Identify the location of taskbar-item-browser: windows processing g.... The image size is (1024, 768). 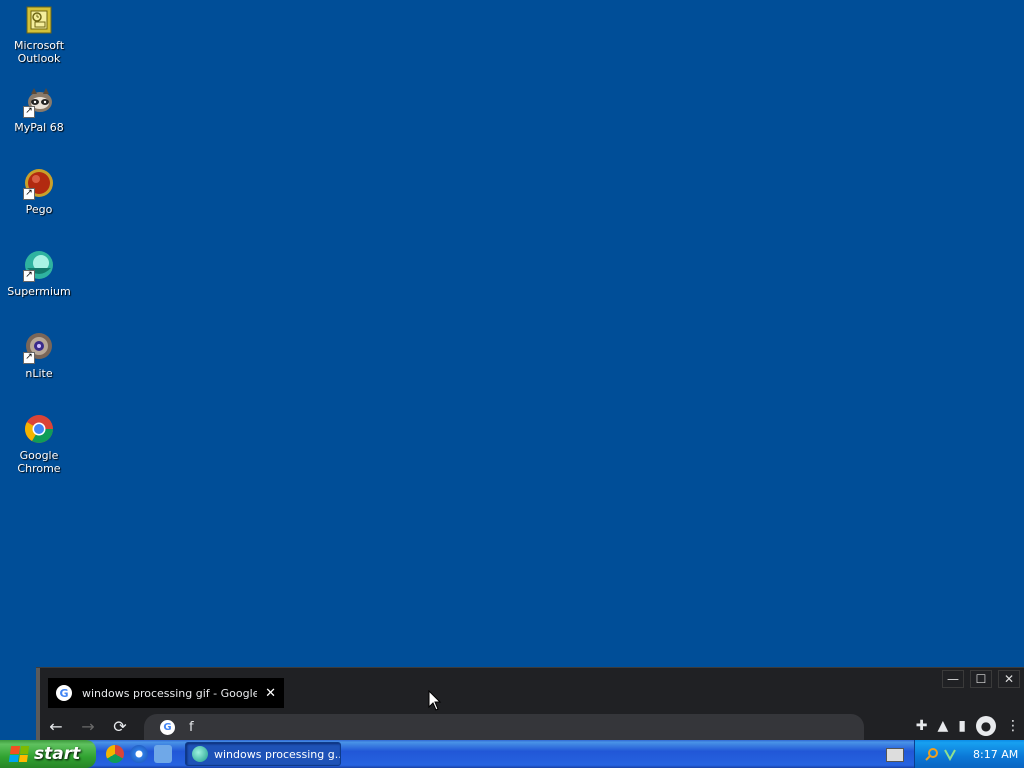
(263, 754).